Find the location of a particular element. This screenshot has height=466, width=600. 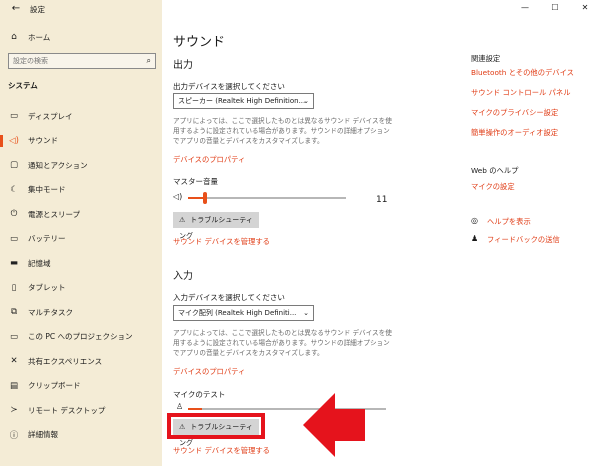

related-link-mic-privacy: マイクのプライバシー設定 is located at coordinates (514, 113).